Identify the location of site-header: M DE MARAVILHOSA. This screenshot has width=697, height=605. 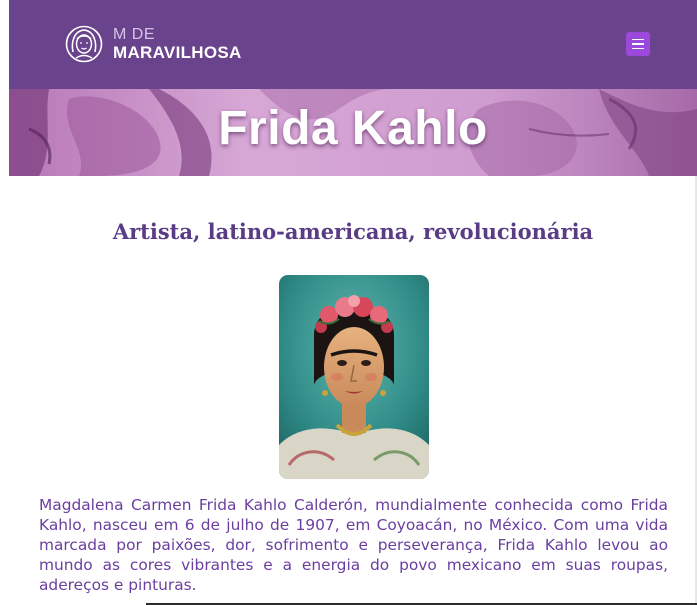
(353, 44).